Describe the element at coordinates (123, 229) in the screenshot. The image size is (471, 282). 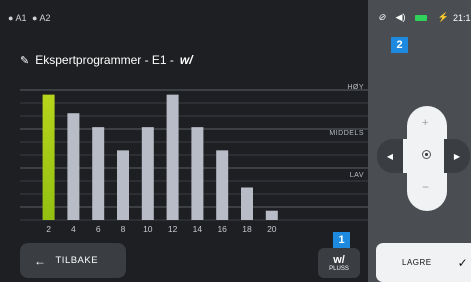
I see `x-tick-label: 8` at that location.